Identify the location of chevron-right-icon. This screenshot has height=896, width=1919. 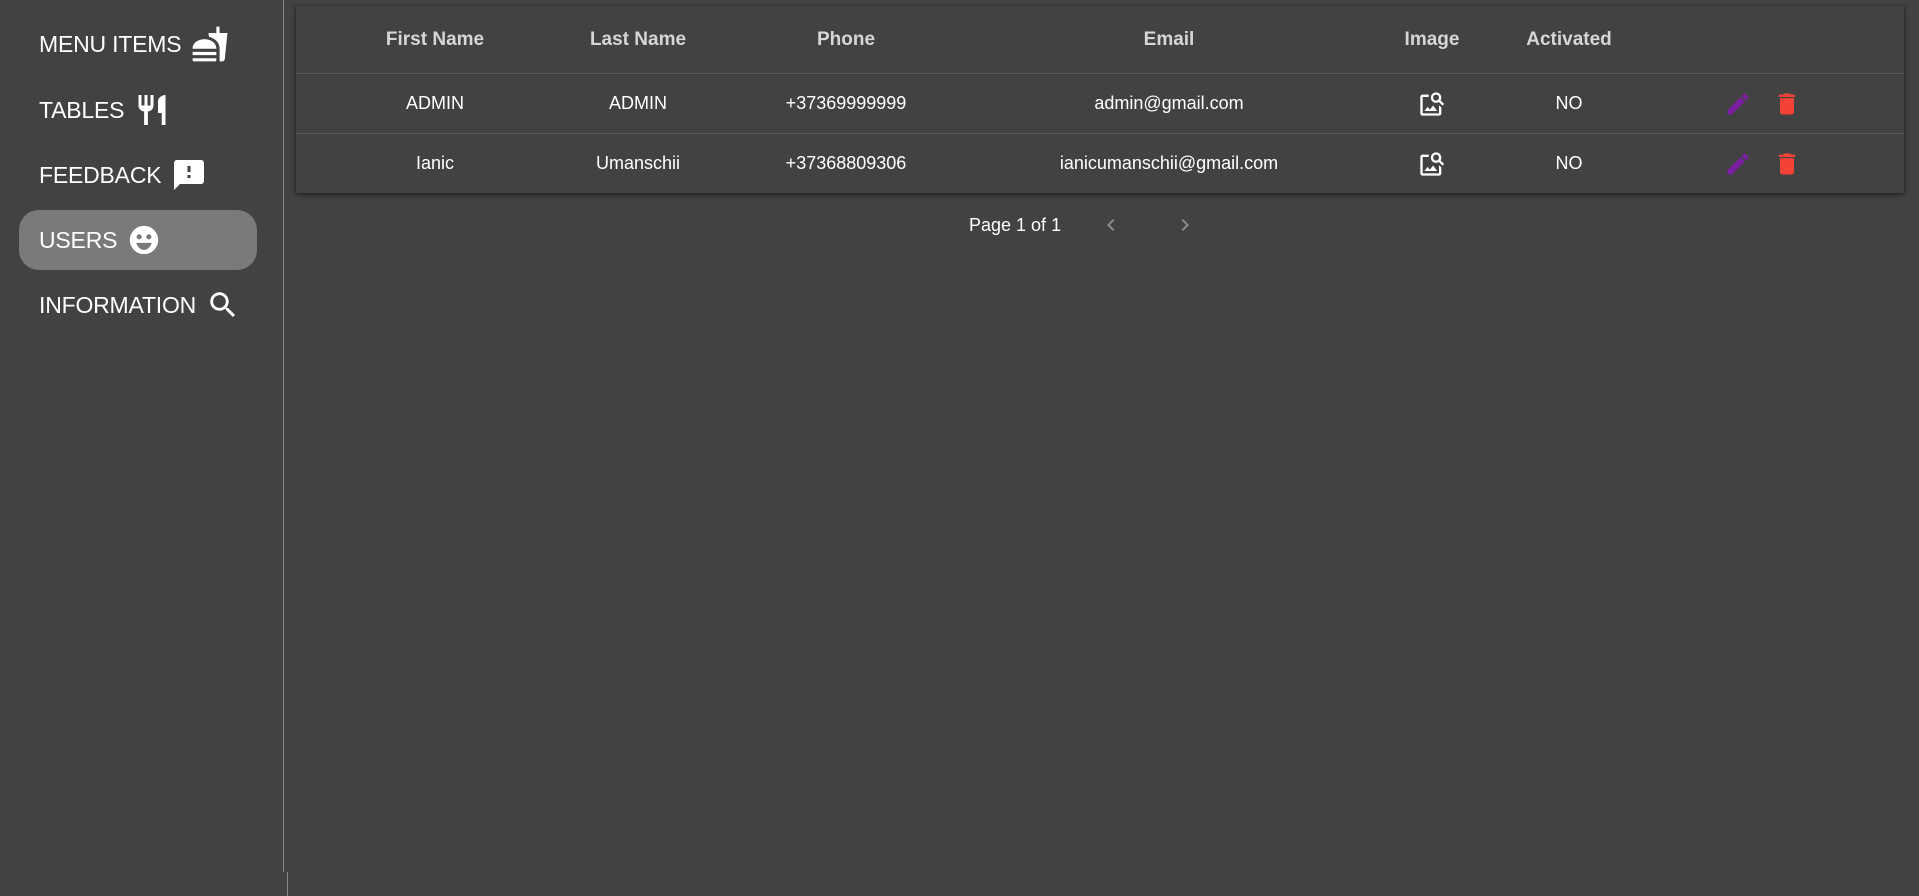
(1185, 225).